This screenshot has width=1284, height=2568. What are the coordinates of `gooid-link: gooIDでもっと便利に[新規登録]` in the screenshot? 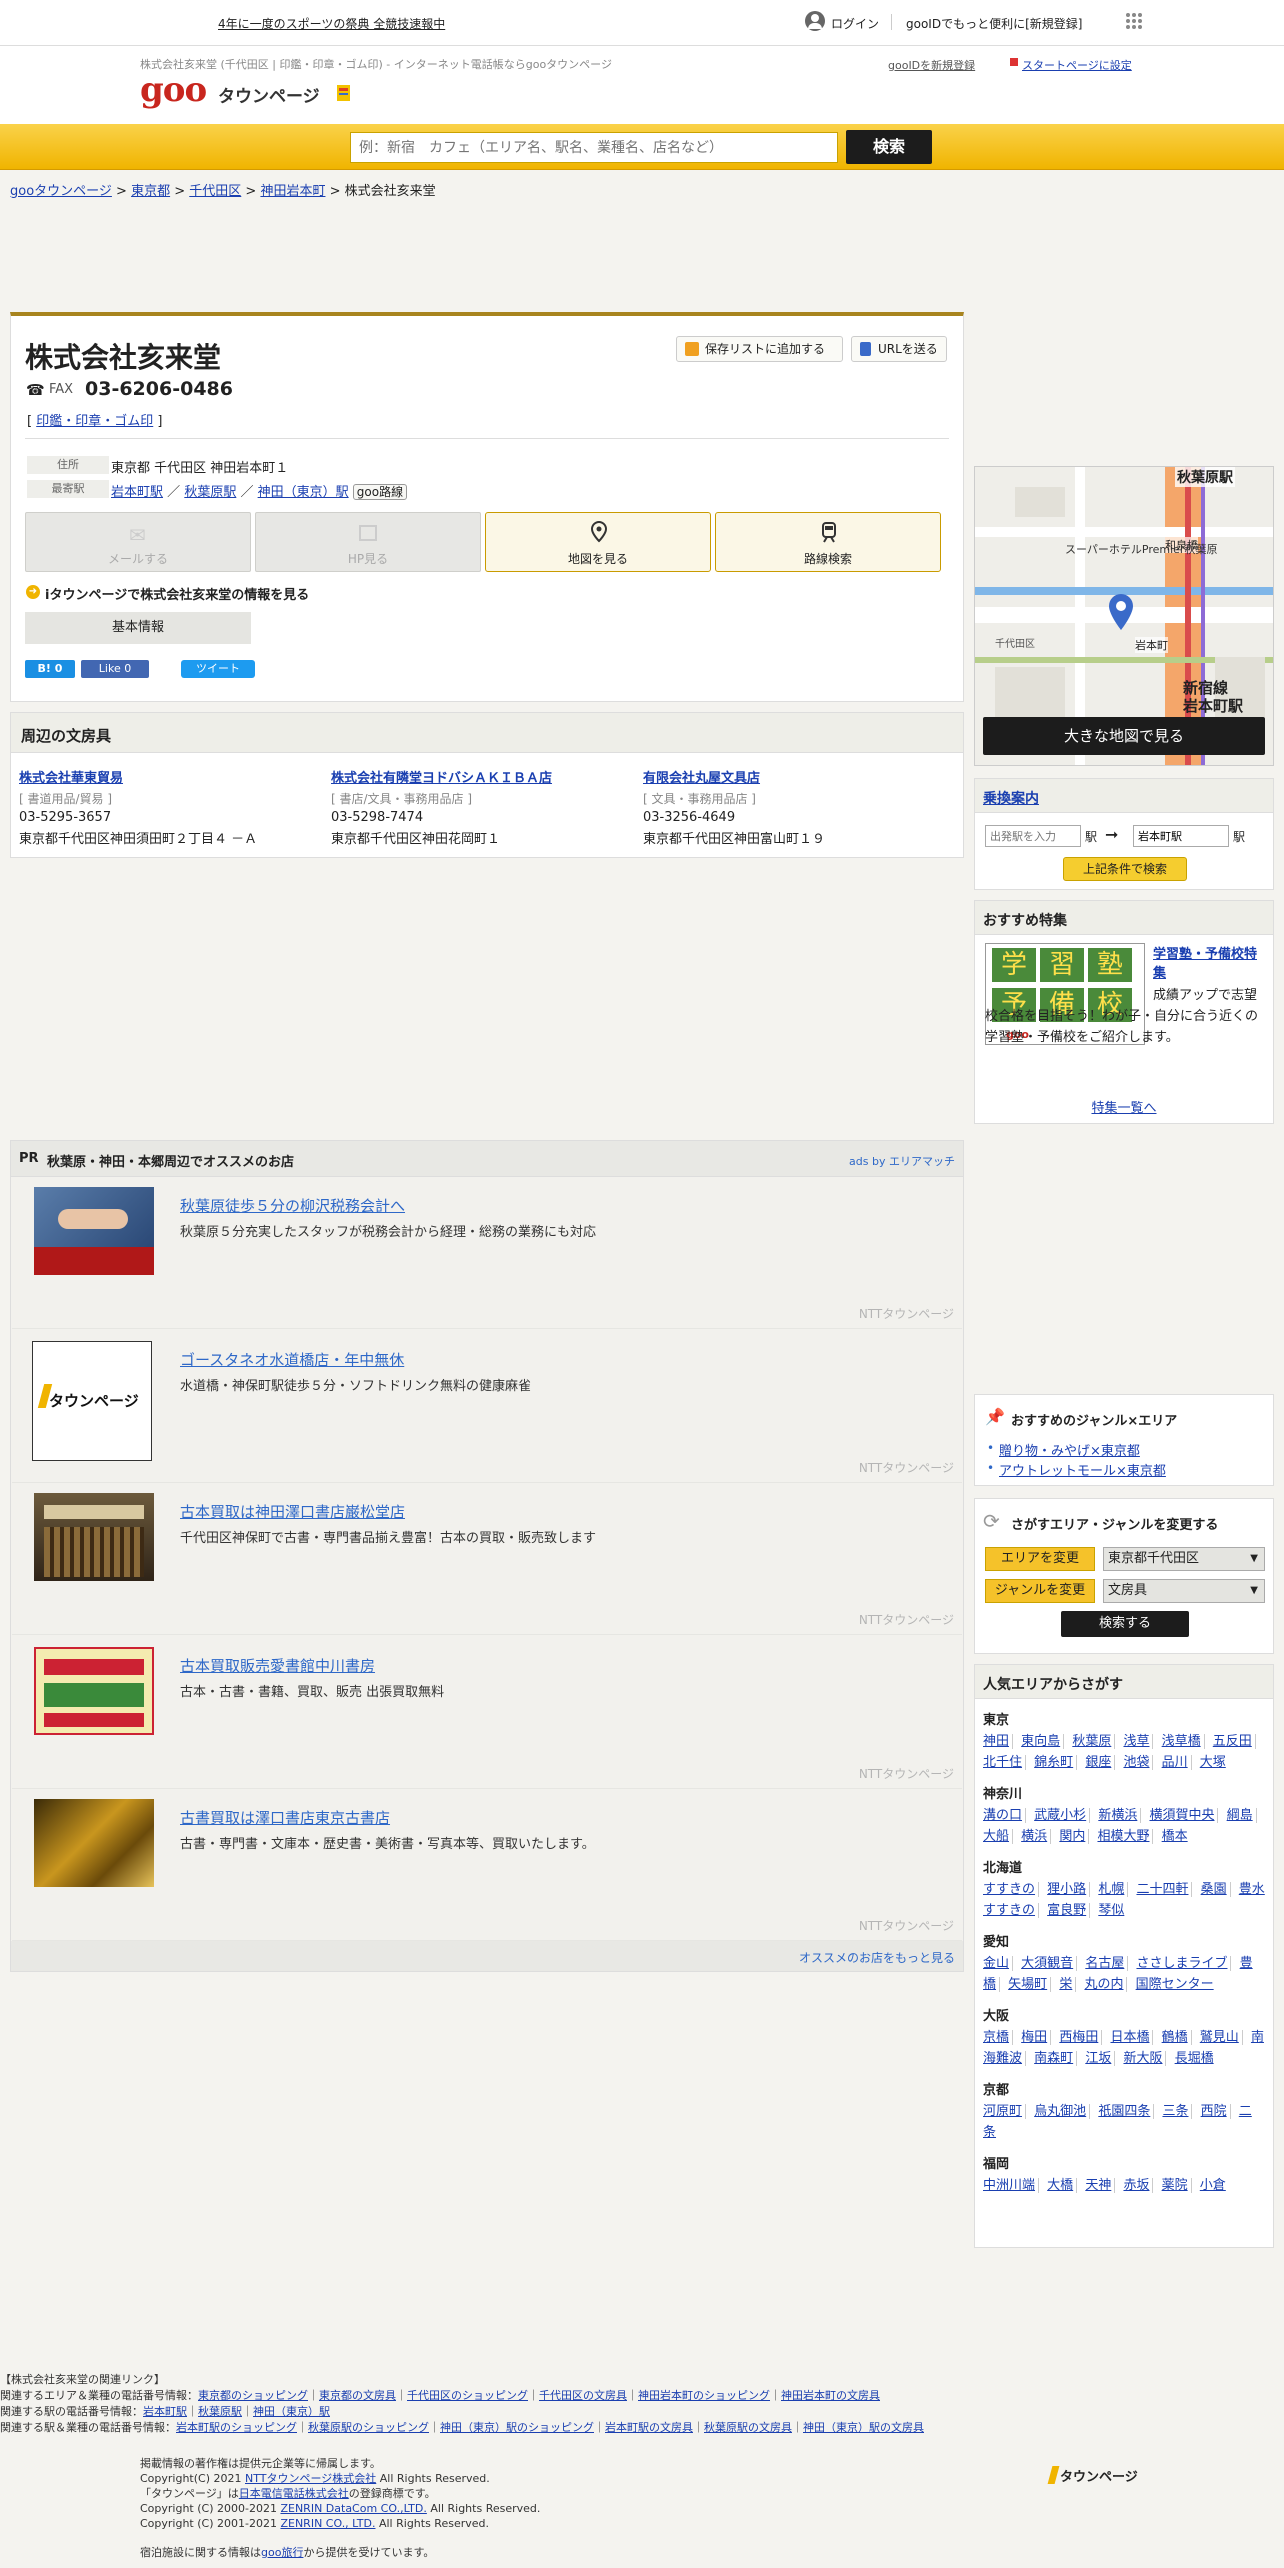 It's located at (994, 23).